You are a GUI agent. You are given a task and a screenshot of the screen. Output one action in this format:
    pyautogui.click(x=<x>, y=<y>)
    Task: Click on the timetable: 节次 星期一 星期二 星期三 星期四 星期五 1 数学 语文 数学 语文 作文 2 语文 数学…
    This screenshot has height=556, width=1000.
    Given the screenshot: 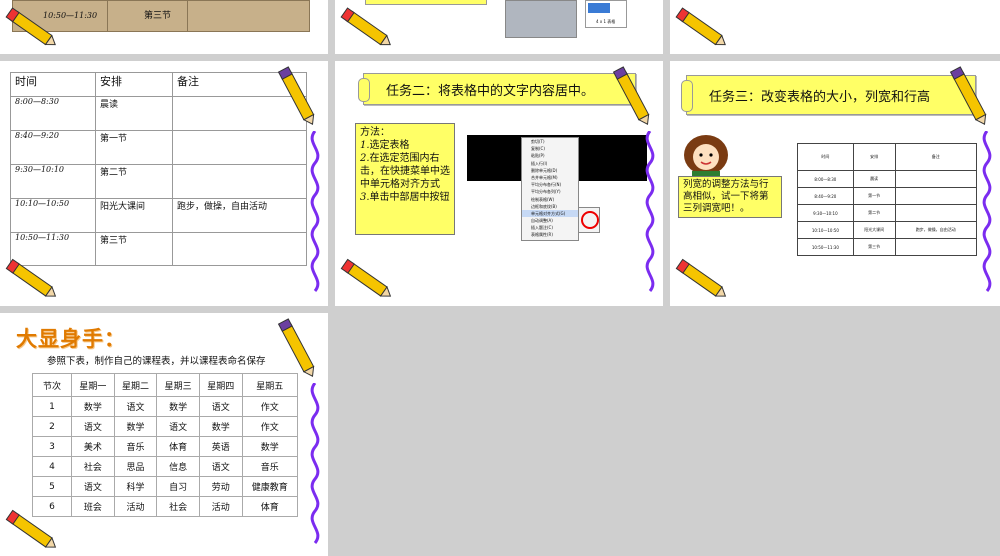 What is the action you would take?
    pyautogui.click(x=165, y=445)
    